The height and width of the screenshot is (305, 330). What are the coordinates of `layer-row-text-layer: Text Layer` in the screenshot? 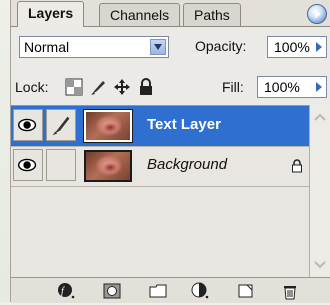 It's located at (165, 126).